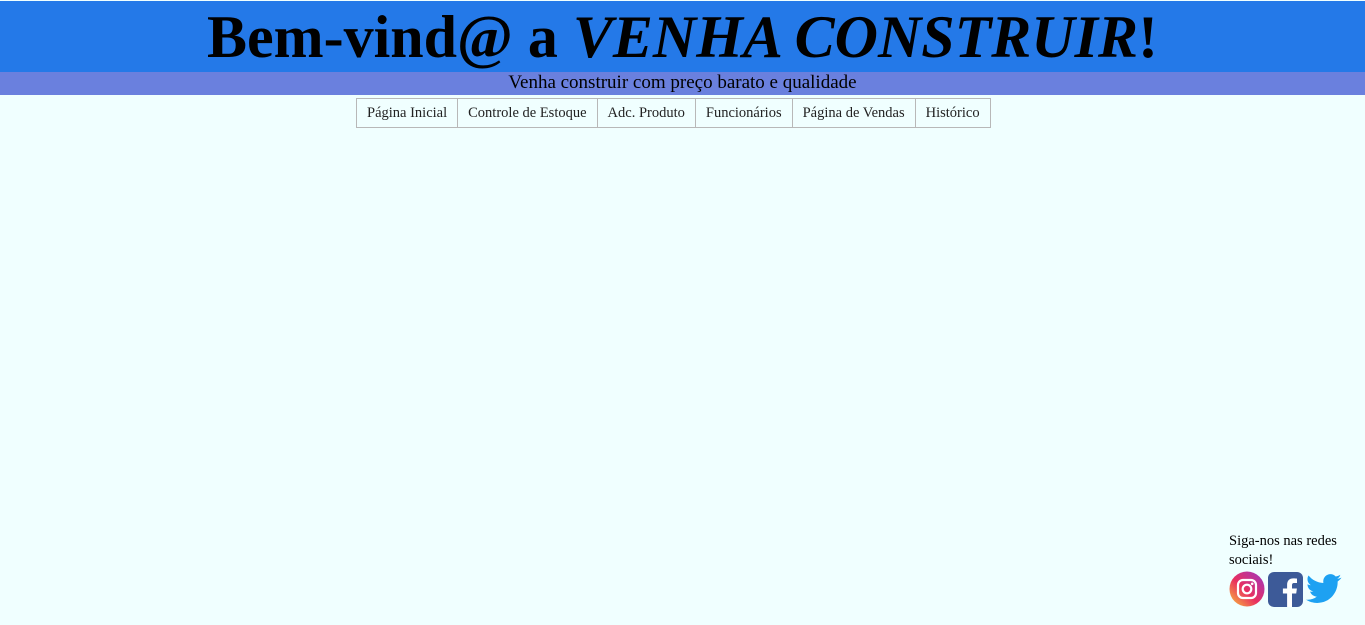 Image resolution: width=1365 pixels, height=625 pixels. I want to click on instagram-icon, so click(1247, 589).